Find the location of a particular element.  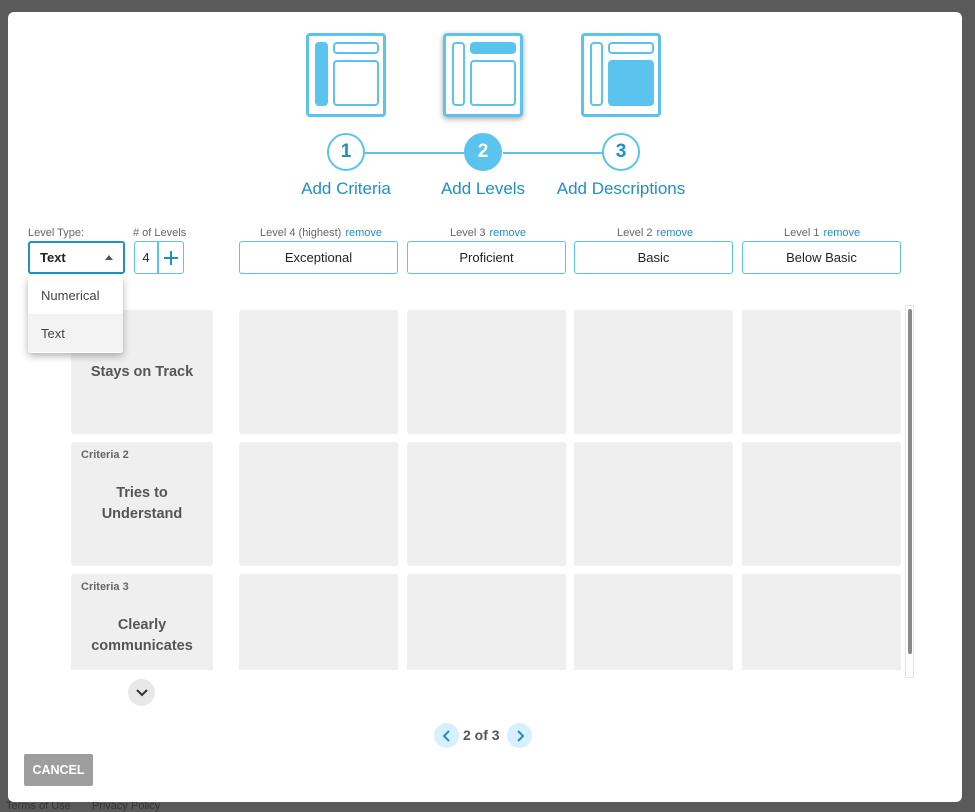

grid-scrollbar-thumb is located at coordinates (910, 481).